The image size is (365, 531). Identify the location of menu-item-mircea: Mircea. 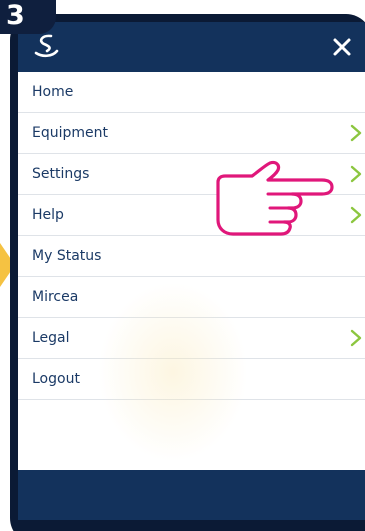
(191, 297).